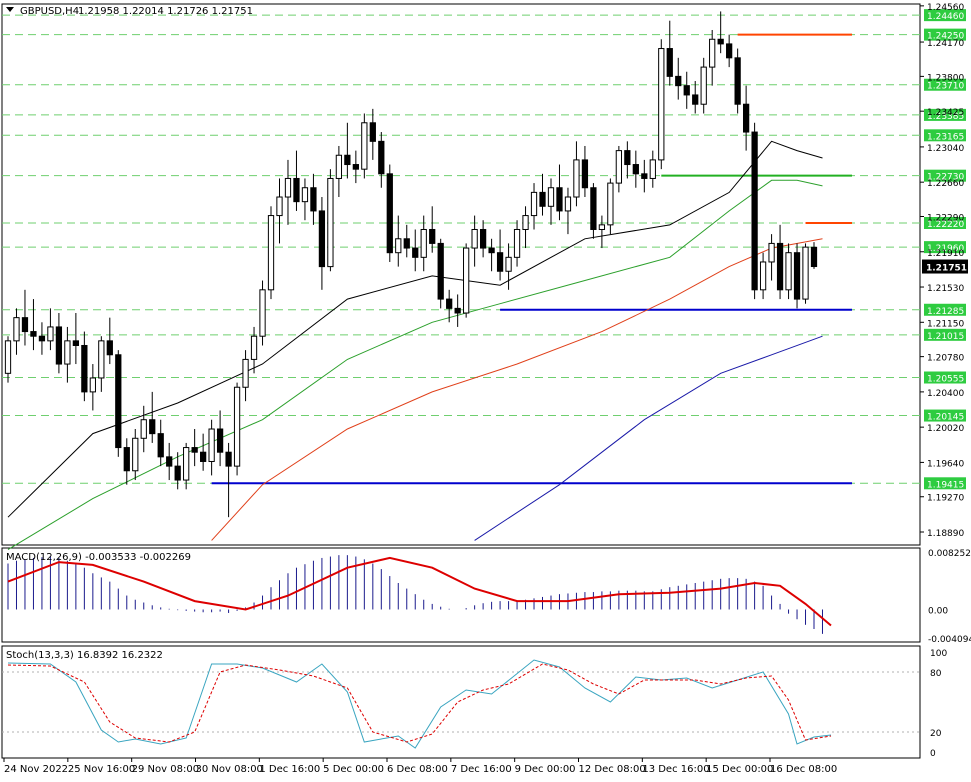 This screenshot has width=971, height=782. What do you see at coordinates (101, 769) in the screenshot?
I see `time-label: 25 Nov 16:00` at bounding box center [101, 769].